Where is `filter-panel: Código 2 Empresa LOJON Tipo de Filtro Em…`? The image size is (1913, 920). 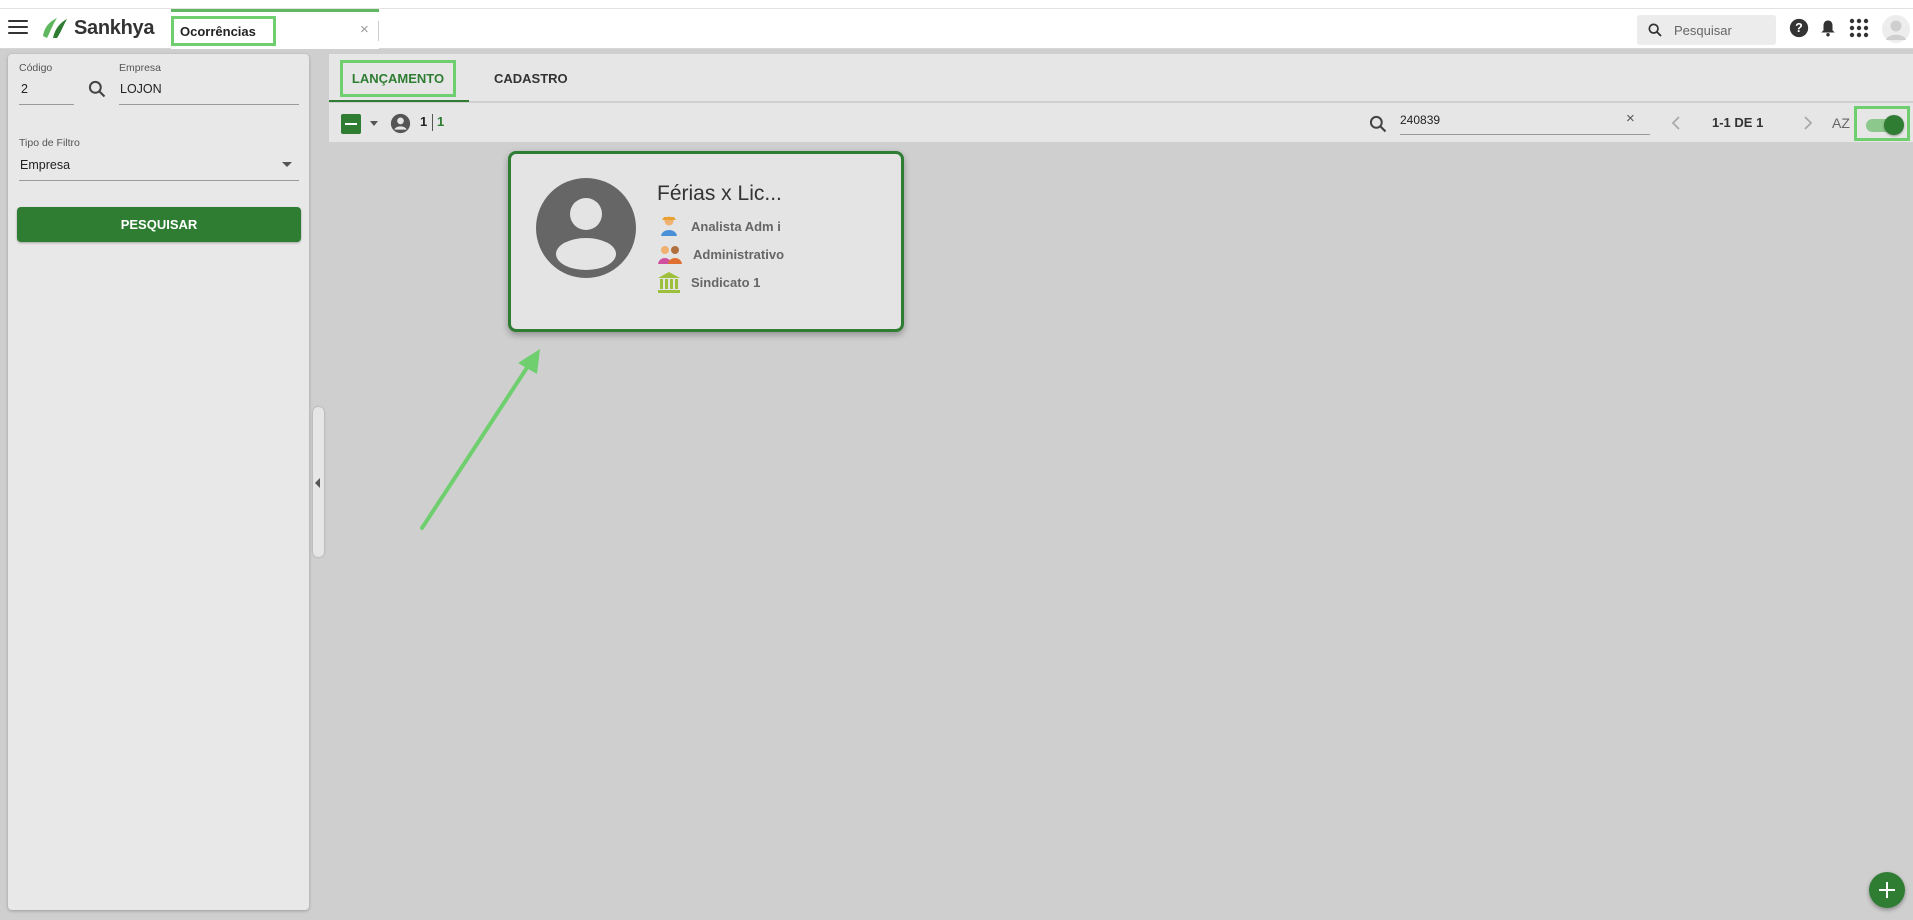
filter-panel: Código 2 Empresa LOJON Tipo de Filtro Em… is located at coordinates (158, 482).